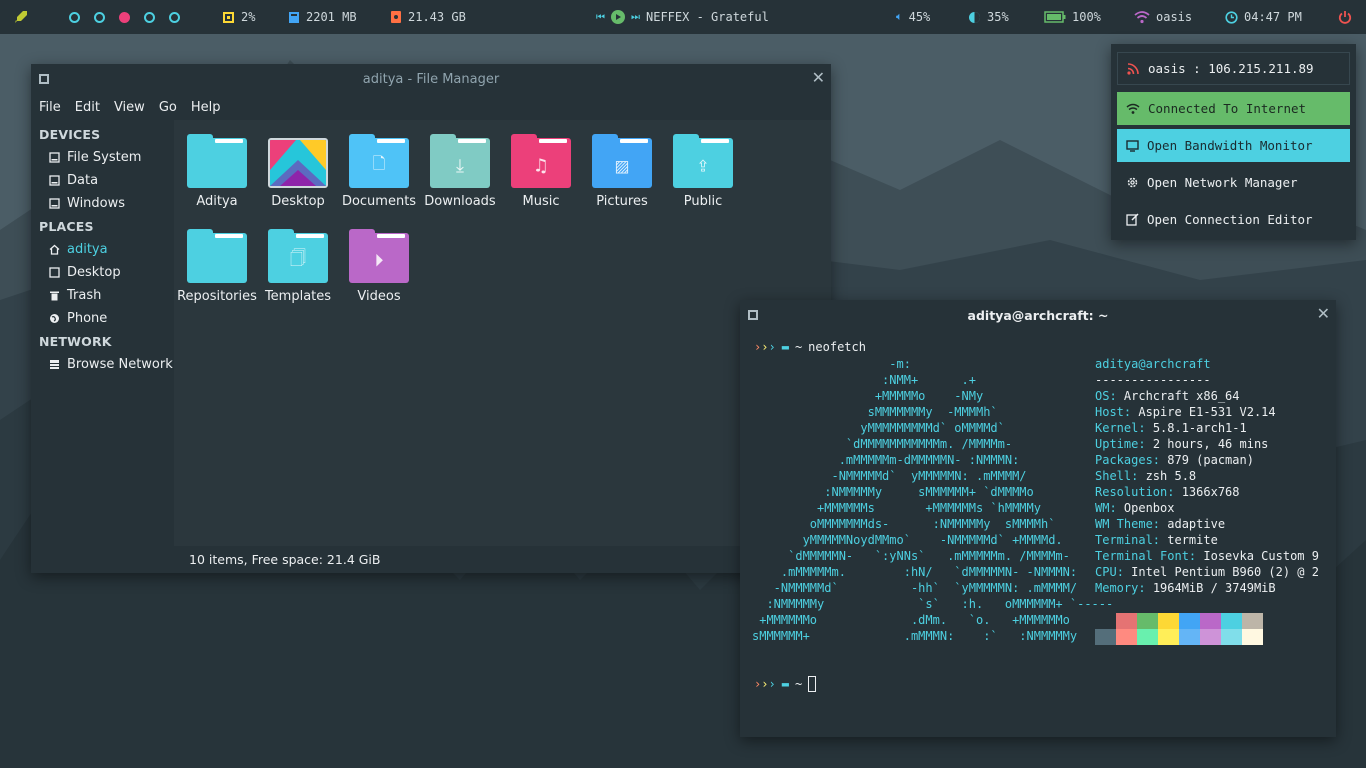 Image resolution: width=1366 pixels, height=768 pixels. What do you see at coordinates (1345, 17) in the screenshot?
I see `power-button` at bounding box center [1345, 17].